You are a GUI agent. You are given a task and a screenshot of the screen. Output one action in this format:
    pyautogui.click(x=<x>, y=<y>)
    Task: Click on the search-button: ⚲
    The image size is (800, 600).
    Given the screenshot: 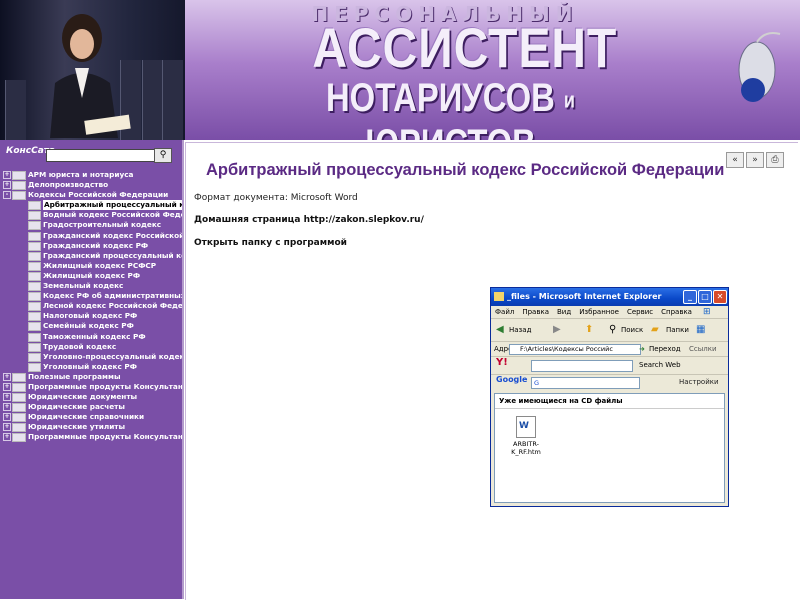 What is the action you would take?
    pyautogui.click(x=163, y=155)
    